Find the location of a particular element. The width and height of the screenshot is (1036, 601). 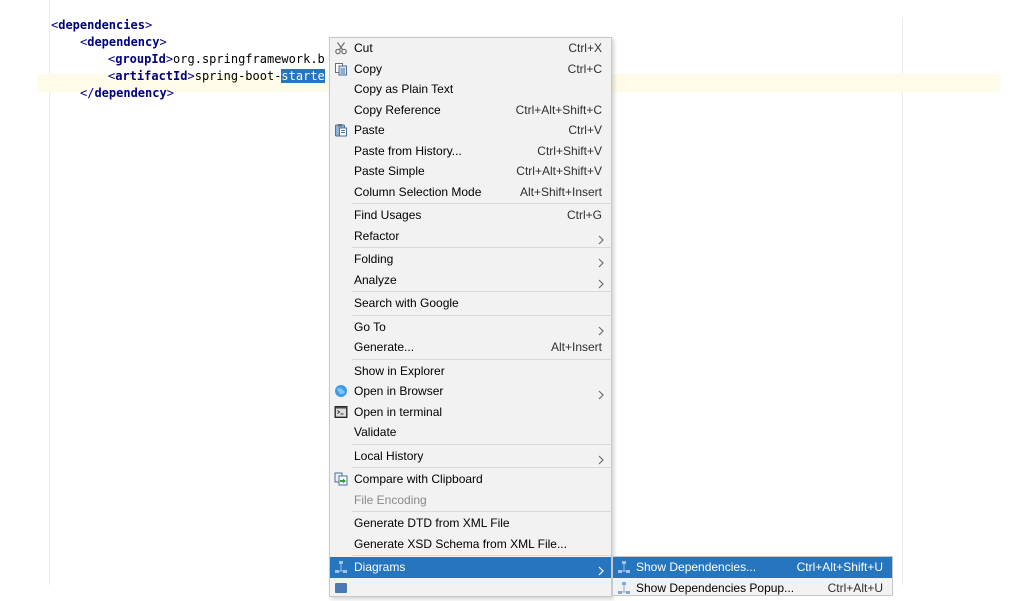

menu-item-paste-simple: Paste Simple Ctrl+Alt+Shift+V is located at coordinates (470, 171).